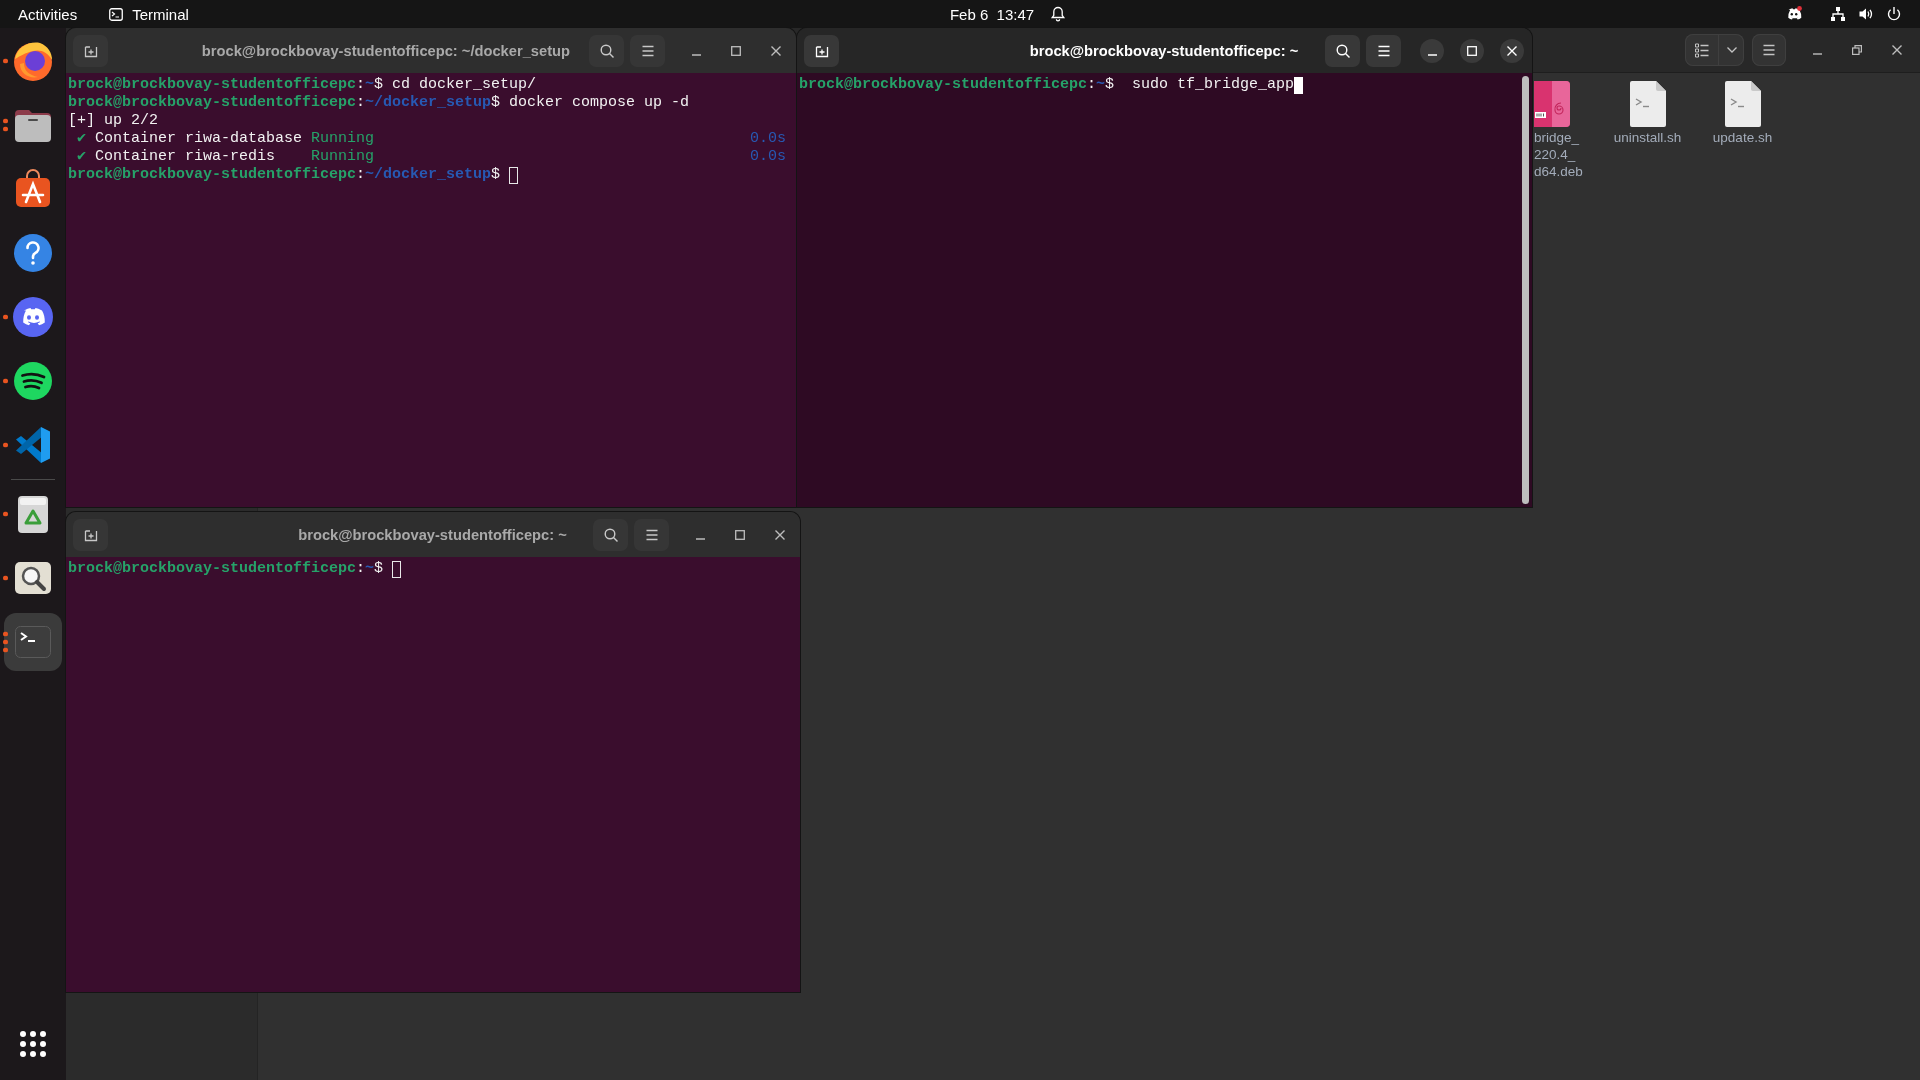 The image size is (1920, 1080). Describe the element at coordinates (302, 85) in the screenshot. I see `terminal-line: brock@brockbovay-studentofficepc:~$ cd docker_setup/` at that location.